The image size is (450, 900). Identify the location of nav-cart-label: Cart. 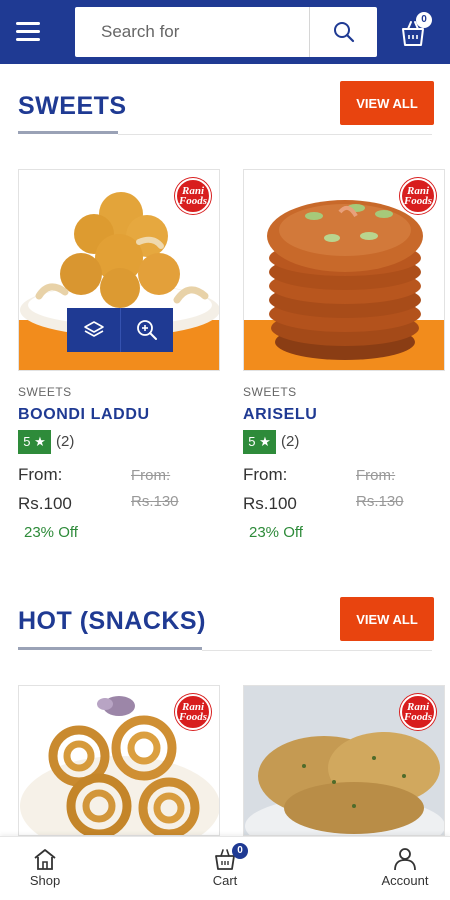
(225, 880).